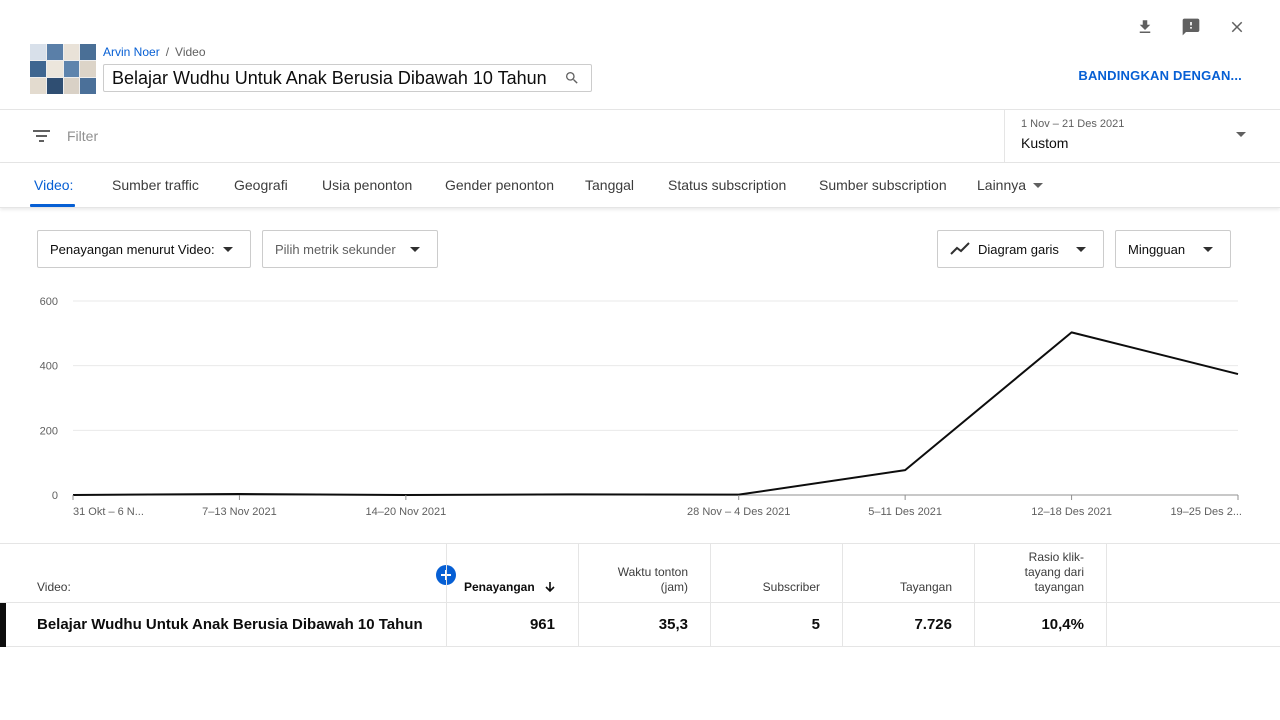 Image resolution: width=1280 pixels, height=720 pixels. What do you see at coordinates (131, 52) in the screenshot?
I see `breadcrumb-channel-link: Arvin Noer` at bounding box center [131, 52].